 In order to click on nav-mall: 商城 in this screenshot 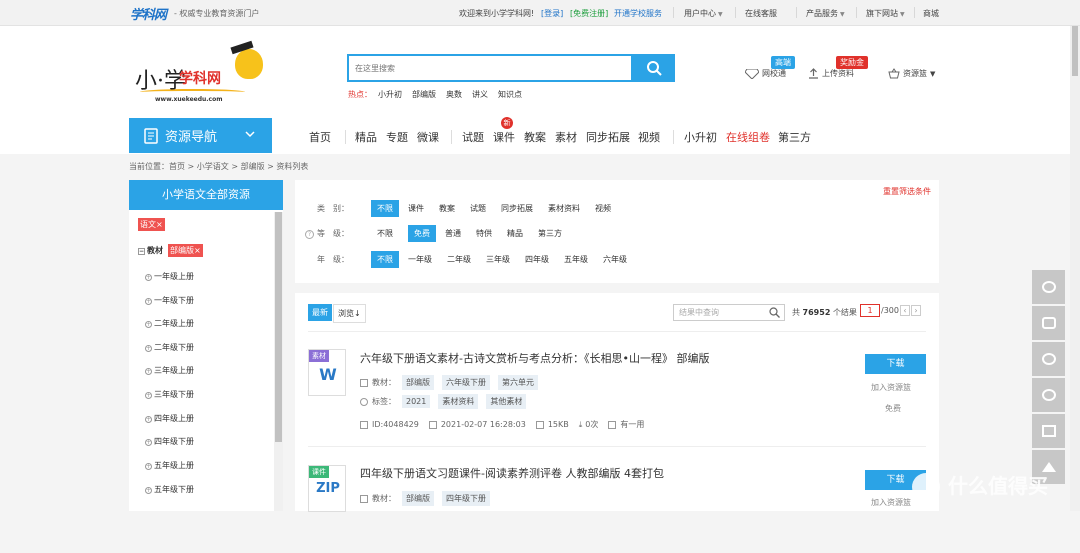, I will do `click(931, 13)`.